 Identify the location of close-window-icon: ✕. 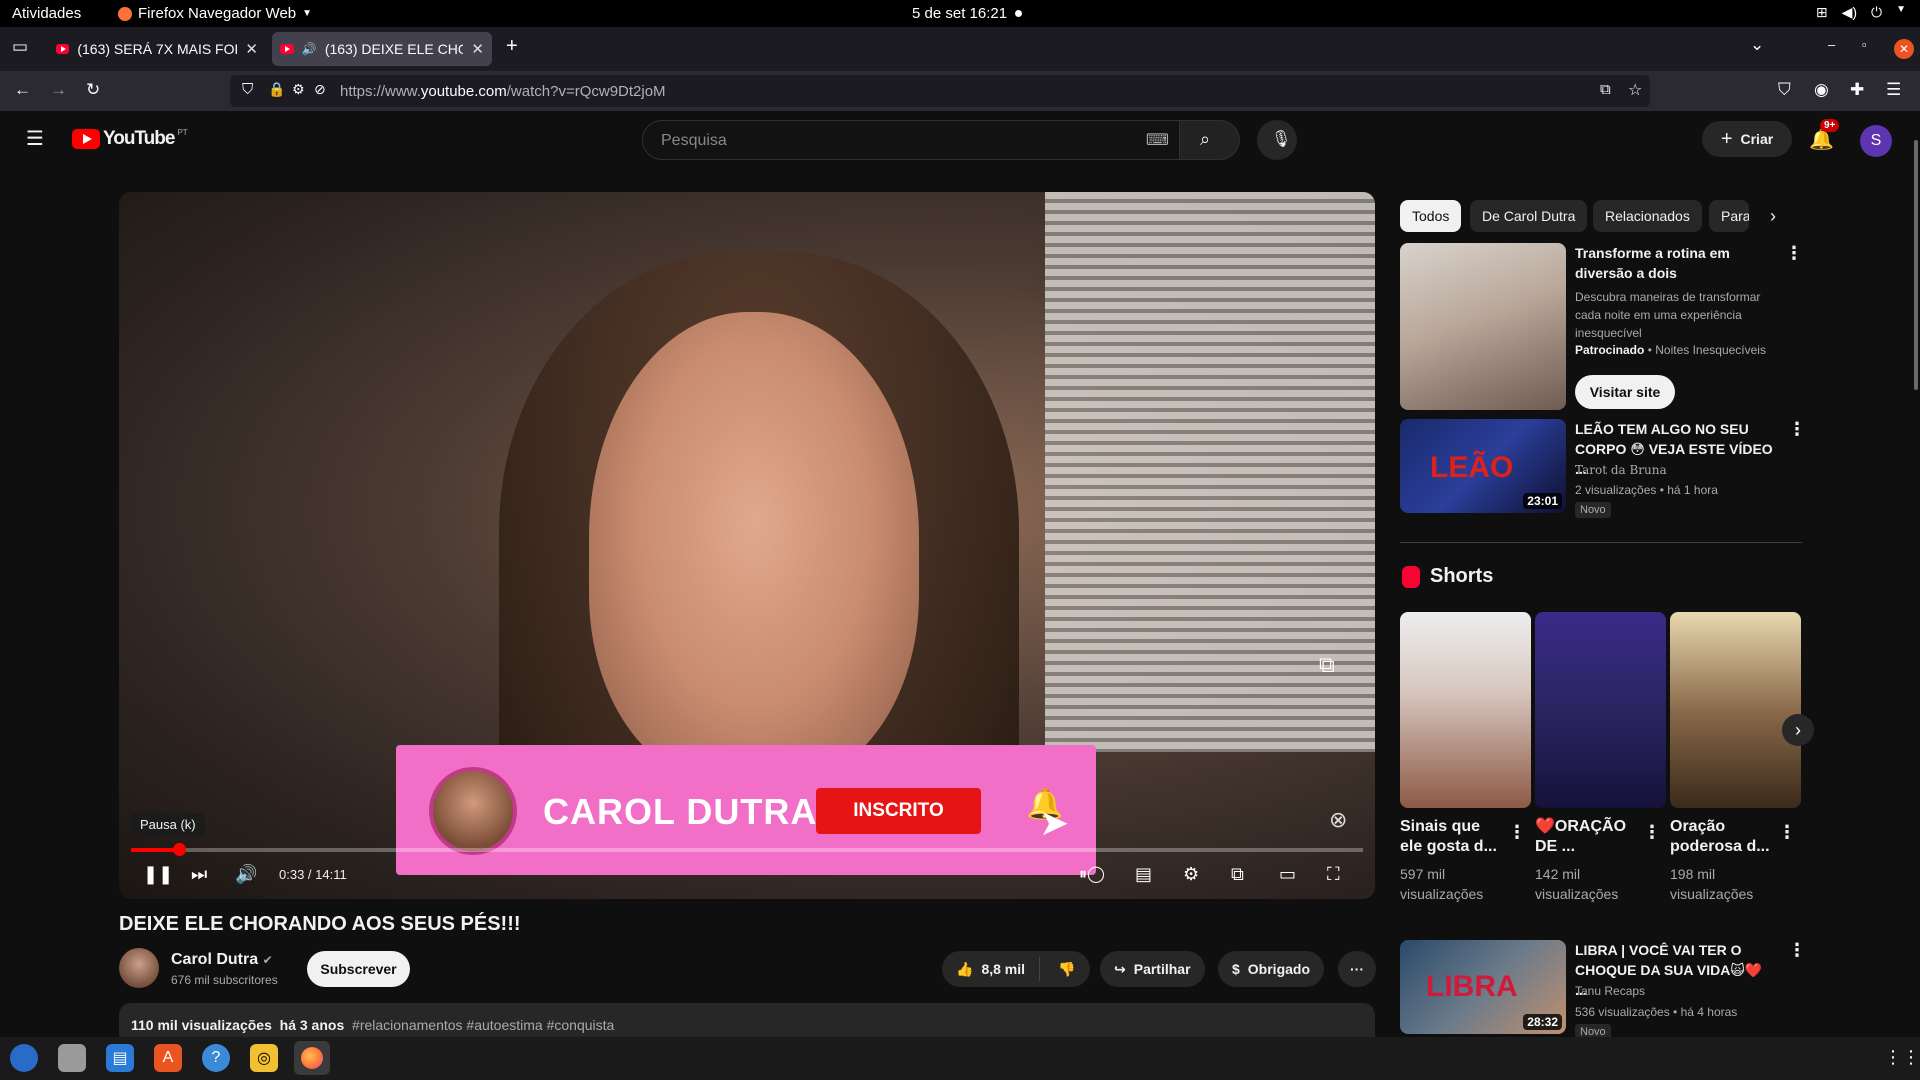
(1904, 49).